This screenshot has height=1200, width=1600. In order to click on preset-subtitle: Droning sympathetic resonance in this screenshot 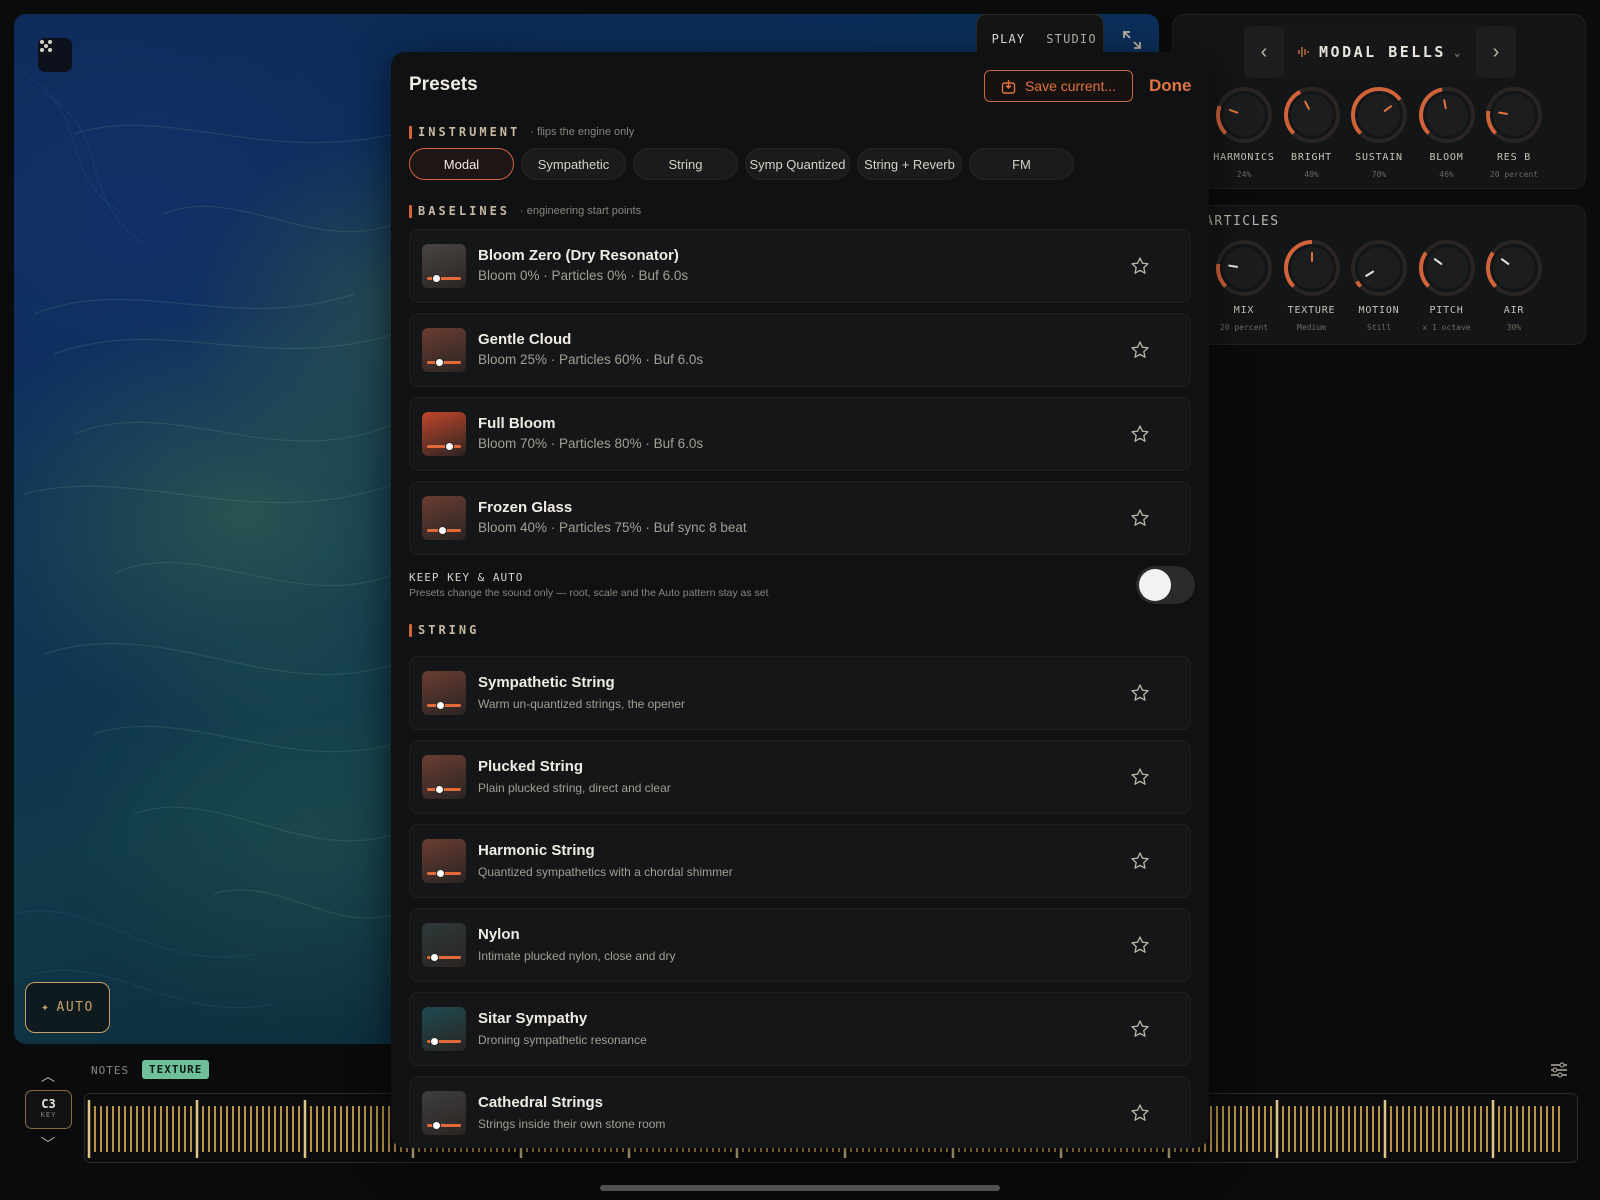, I will do `click(562, 1040)`.